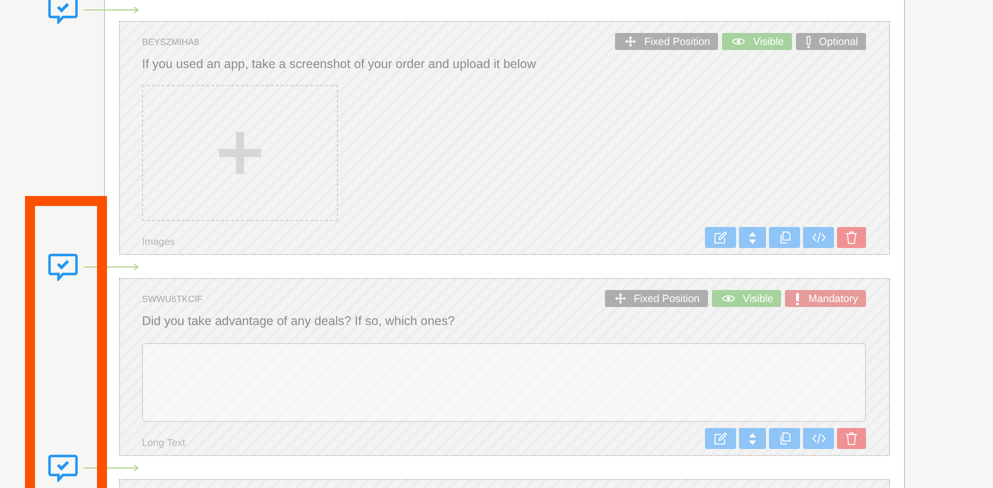 This screenshot has height=488, width=993. What do you see at coordinates (172, 299) in the screenshot?
I see `question-id: SWWU6TKCIF` at bounding box center [172, 299].